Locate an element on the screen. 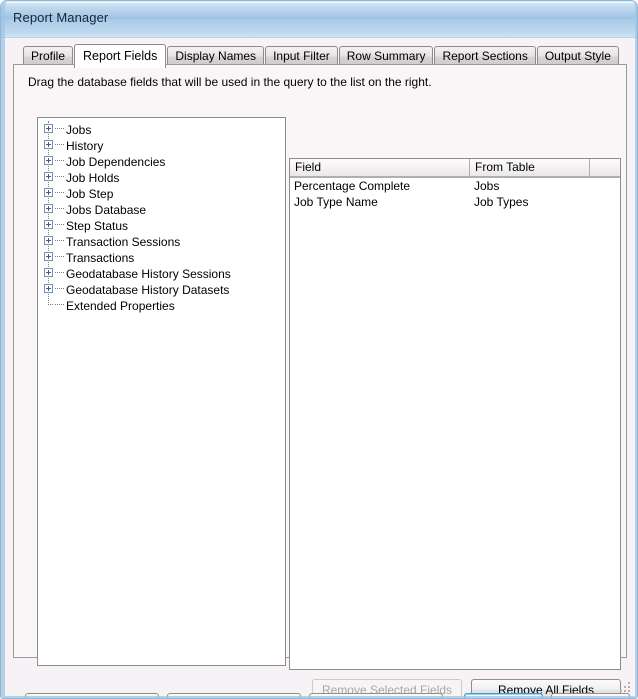 The width and height of the screenshot is (638, 699). grid-row: Percentage Complete Jobs is located at coordinates (455, 186).